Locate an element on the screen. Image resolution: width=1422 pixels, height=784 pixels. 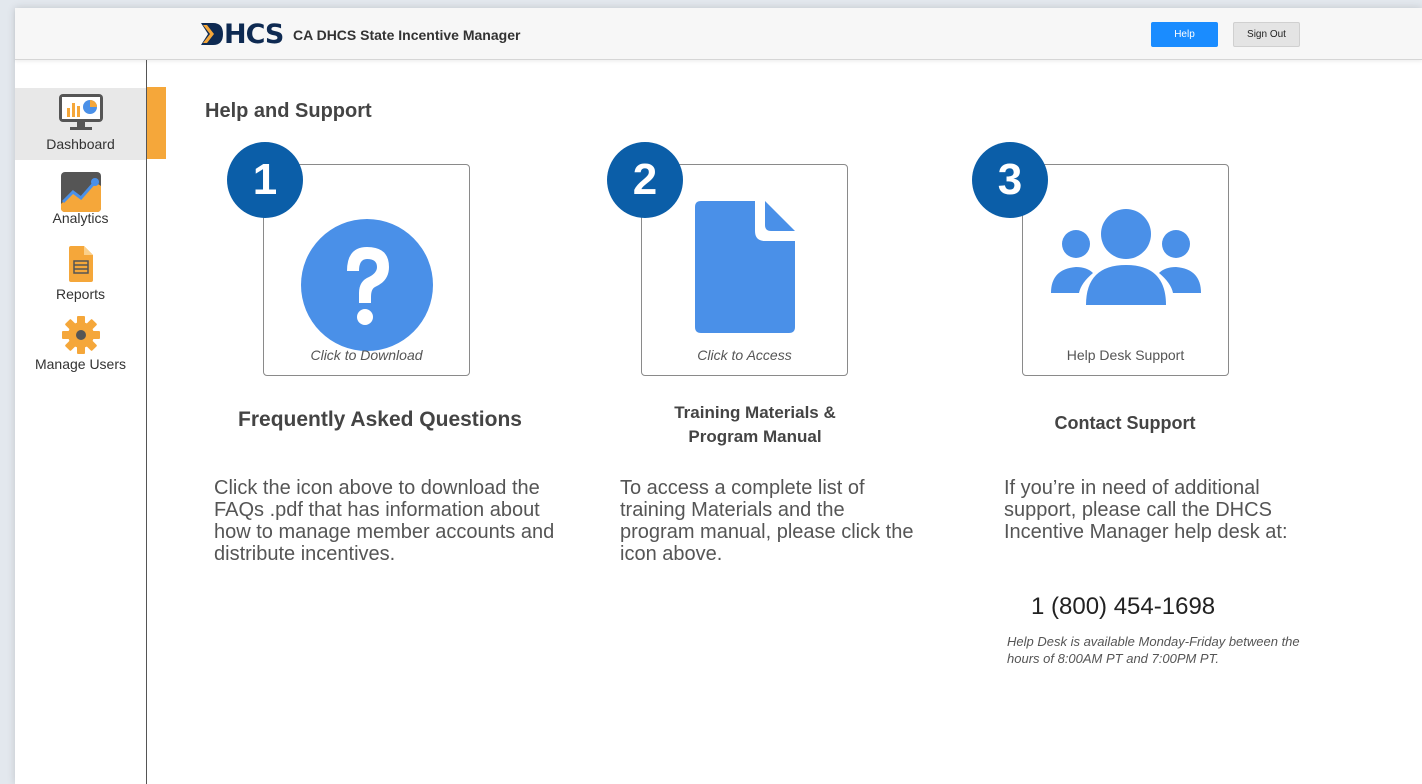
sidebar: Dashboard Analytics Reports Manage Users is located at coordinates (81, 422).